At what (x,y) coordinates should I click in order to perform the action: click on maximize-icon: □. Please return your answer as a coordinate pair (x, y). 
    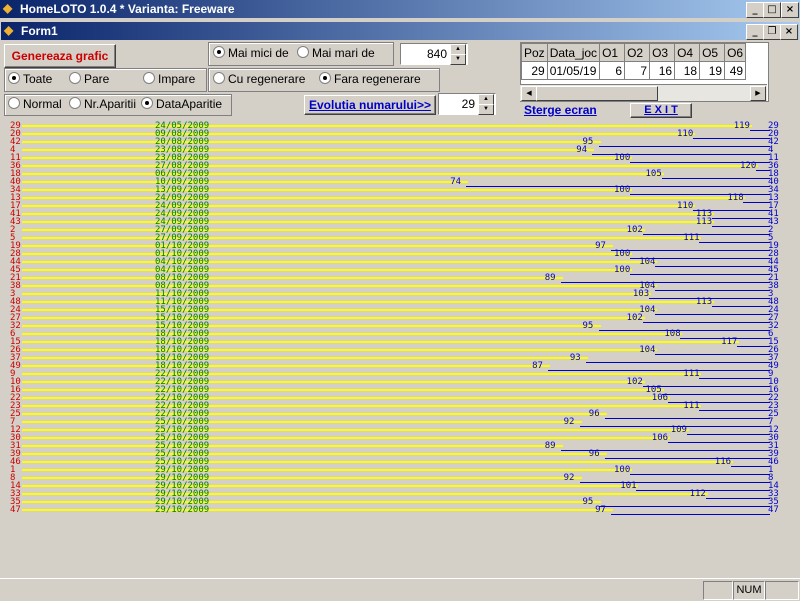
    Looking at the image, I should click on (772, 10).